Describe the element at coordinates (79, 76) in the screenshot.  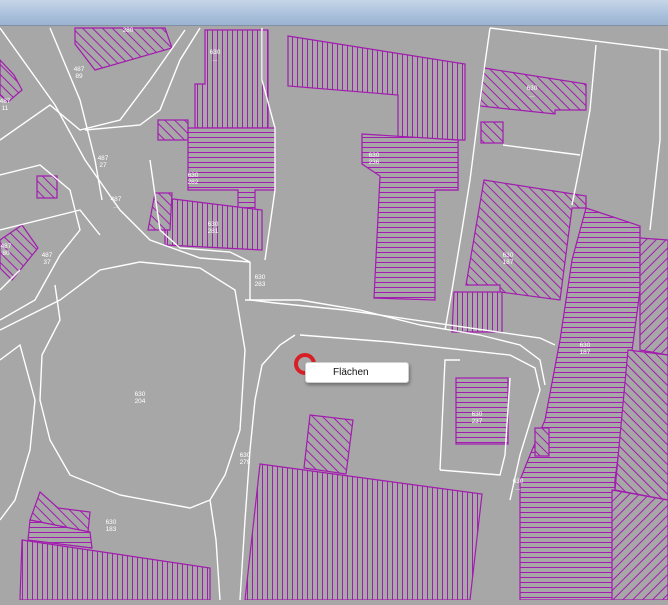
I see `svg-text: 89` at that location.